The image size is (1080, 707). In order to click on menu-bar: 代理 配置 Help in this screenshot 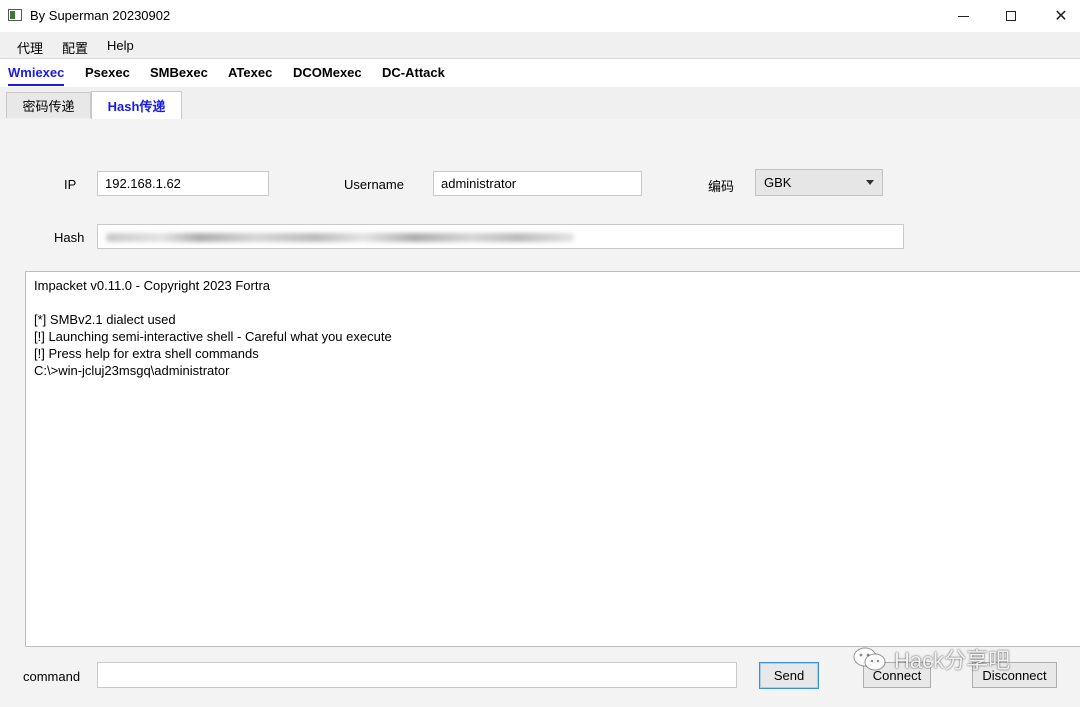, I will do `click(540, 45)`.